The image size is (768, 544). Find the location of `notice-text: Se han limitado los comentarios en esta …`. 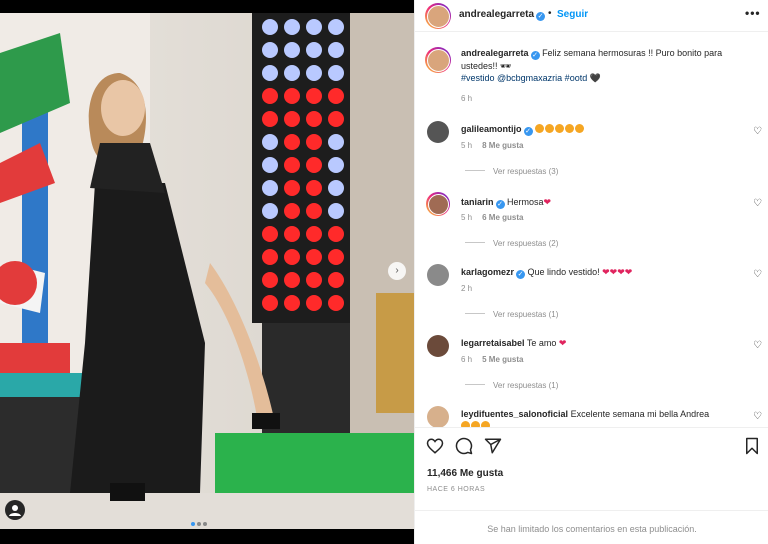

notice-text: Se han limitado los comentarios en esta … is located at coordinates (592, 529).